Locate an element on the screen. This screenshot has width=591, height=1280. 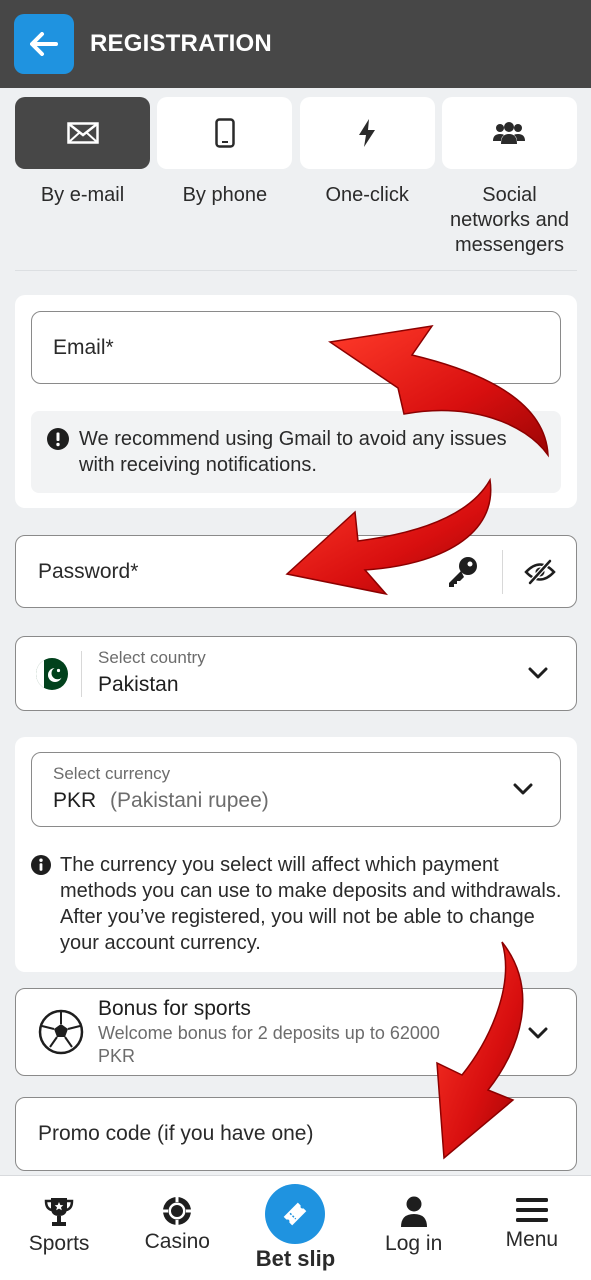
tab-by-phone-label: By phone is located at coordinates (225, 195).